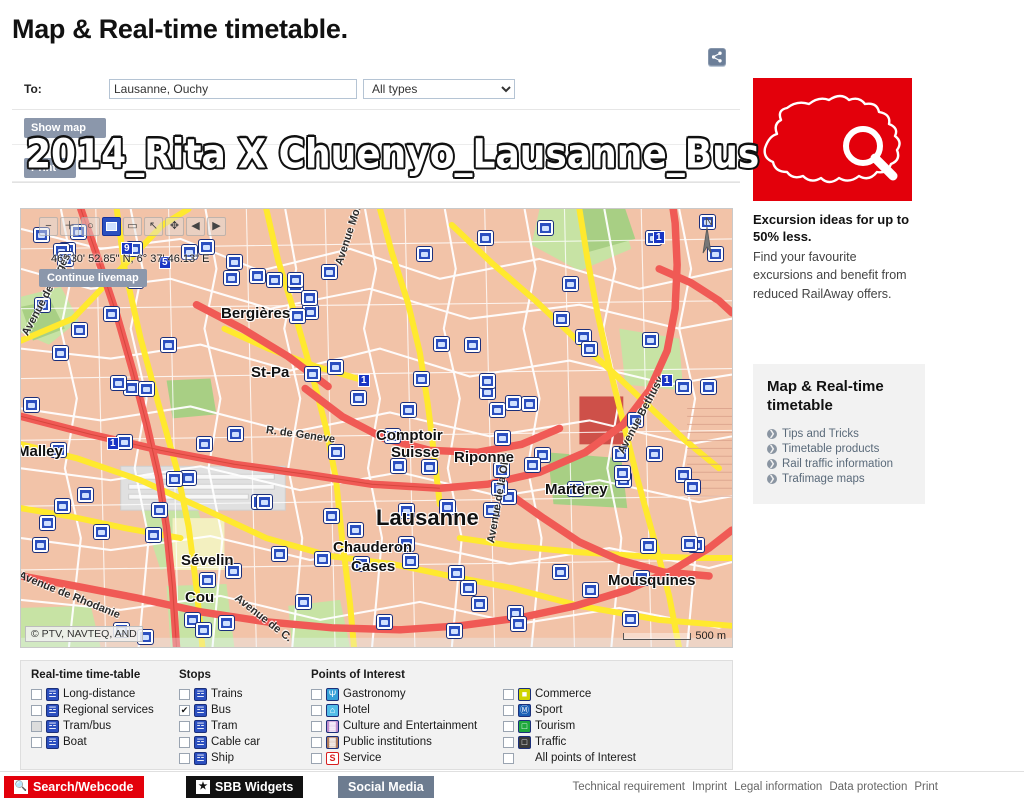  What do you see at coordinates (48, 226) in the screenshot?
I see `zoom-out-icon: −` at bounding box center [48, 226].